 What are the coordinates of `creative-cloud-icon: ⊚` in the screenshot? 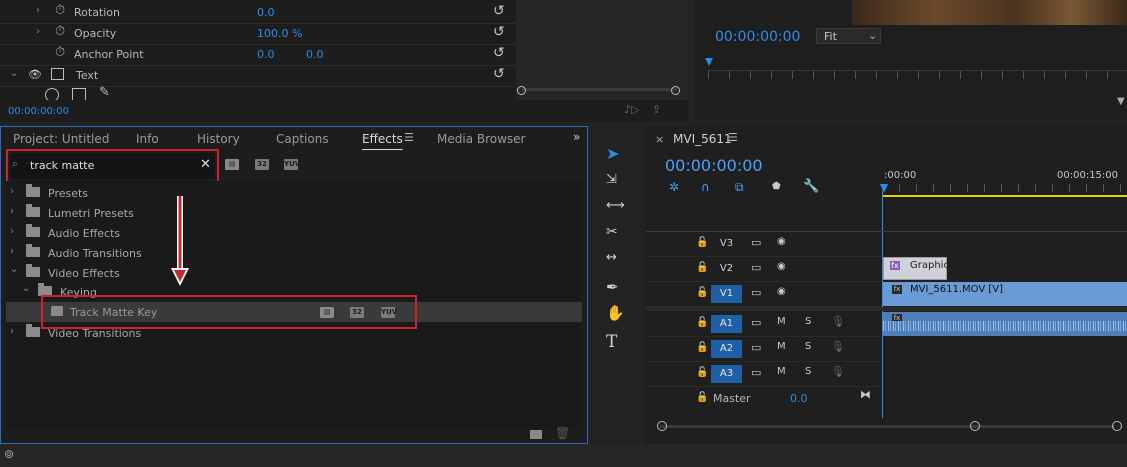 It's located at (9, 454).